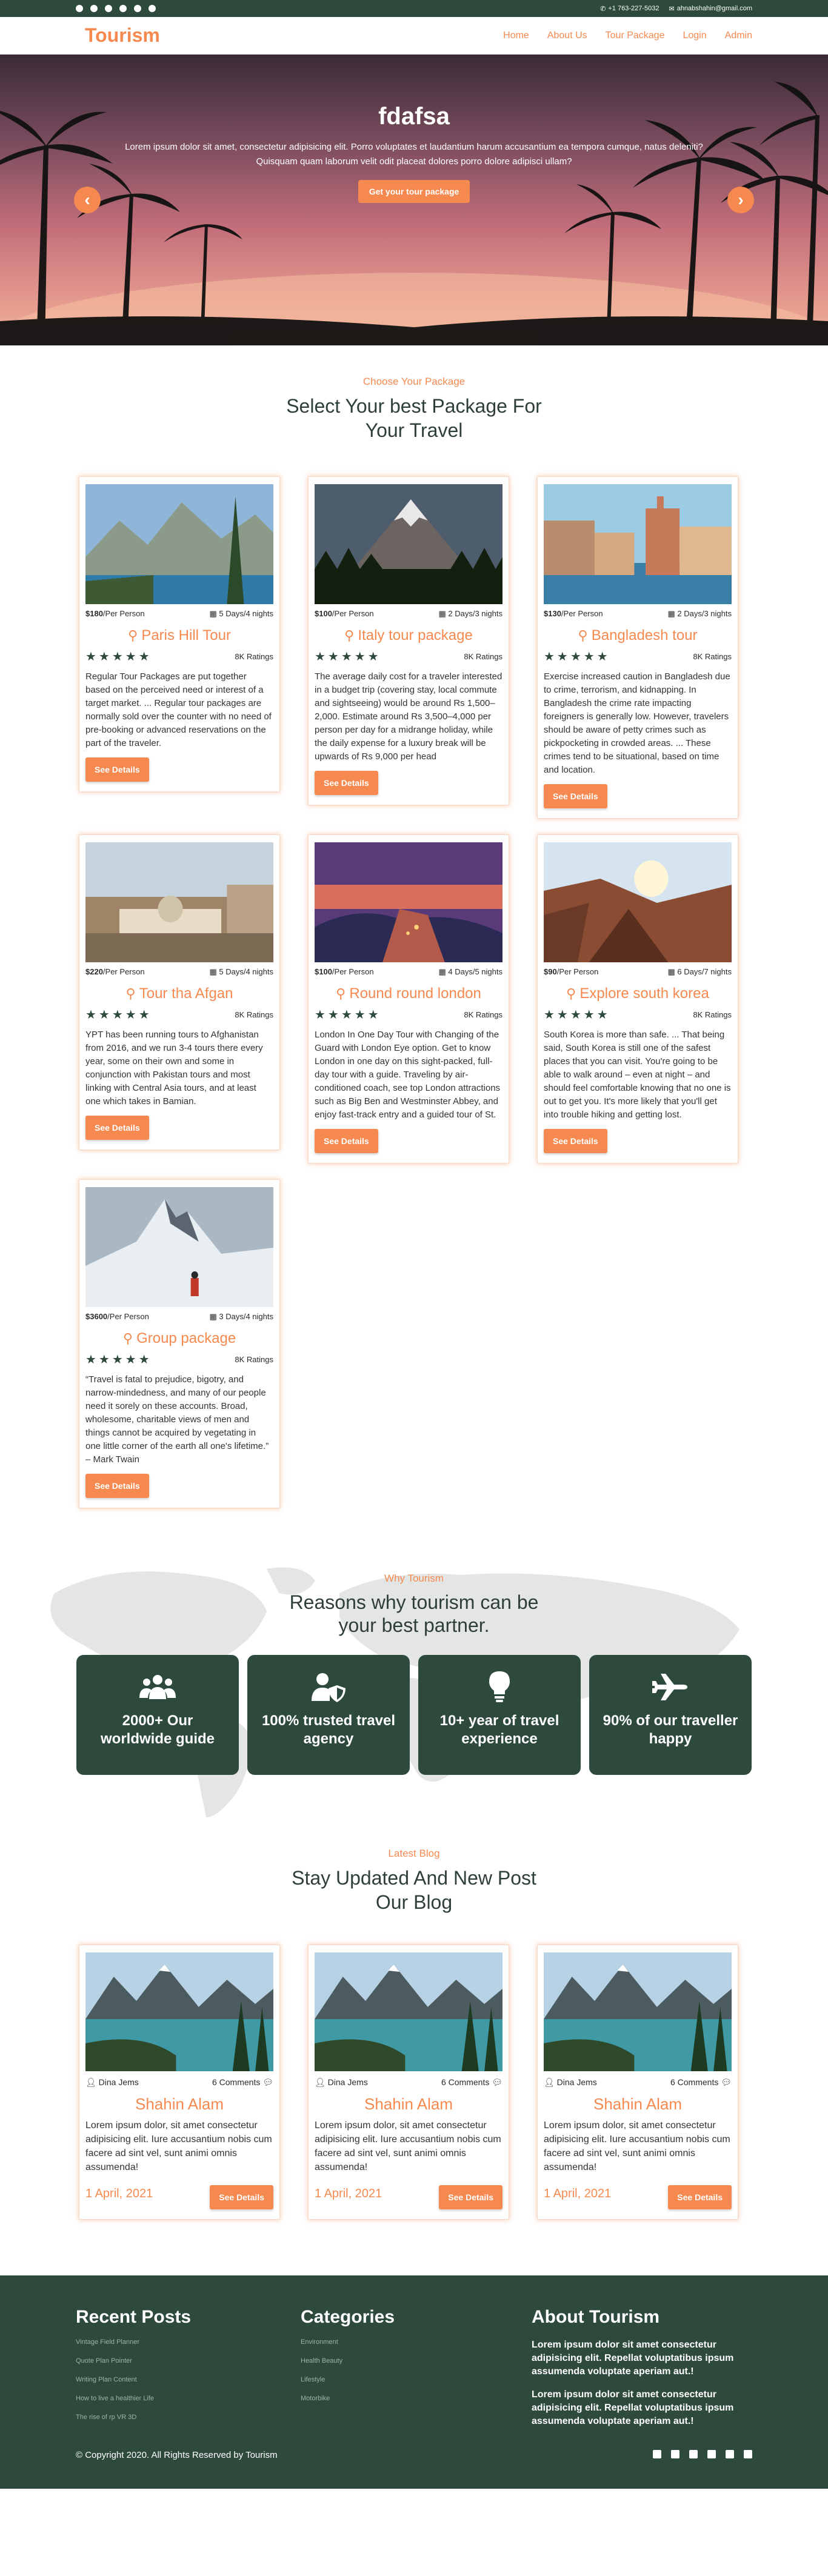  What do you see at coordinates (676, 9) in the screenshot?
I see `contact-info: ✆ +1 763-227-5032 ✉ ahnabshahin@gmail.com` at bounding box center [676, 9].